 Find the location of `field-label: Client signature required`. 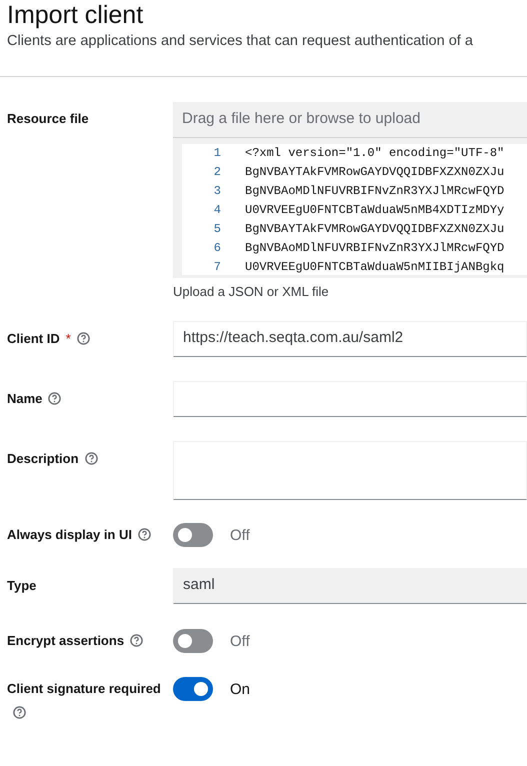

field-label: Client signature required is located at coordinates (84, 688).